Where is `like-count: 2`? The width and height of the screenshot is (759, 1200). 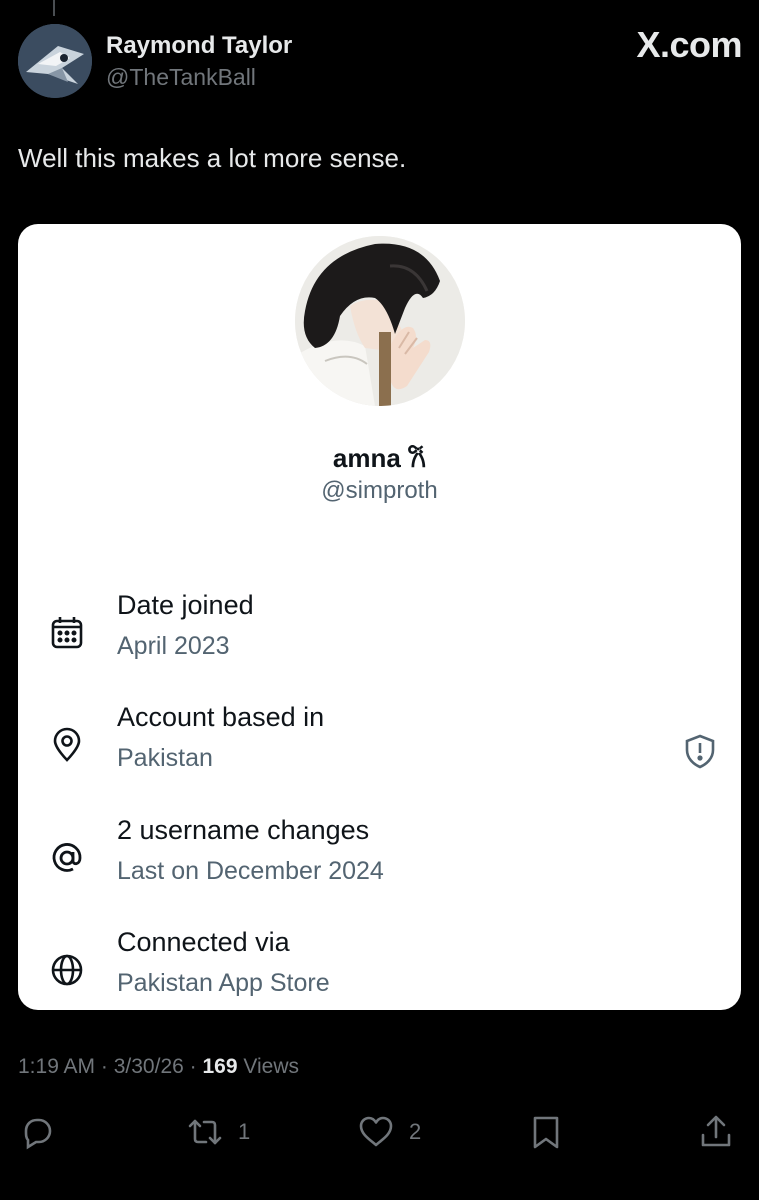 like-count: 2 is located at coordinates (415, 1131).